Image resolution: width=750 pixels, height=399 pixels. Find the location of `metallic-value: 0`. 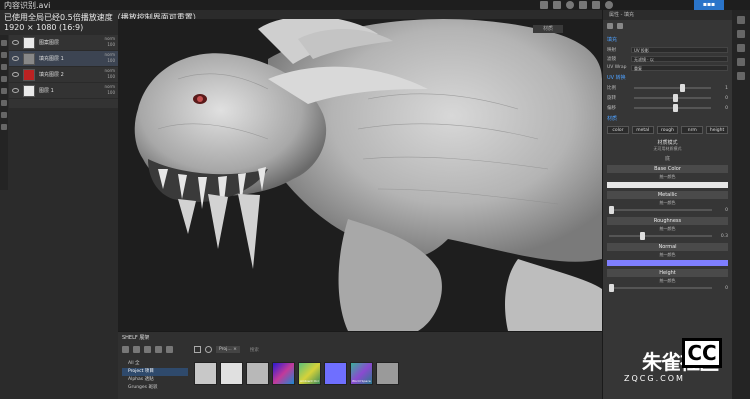

metallic-value: 0 is located at coordinates (721, 210).